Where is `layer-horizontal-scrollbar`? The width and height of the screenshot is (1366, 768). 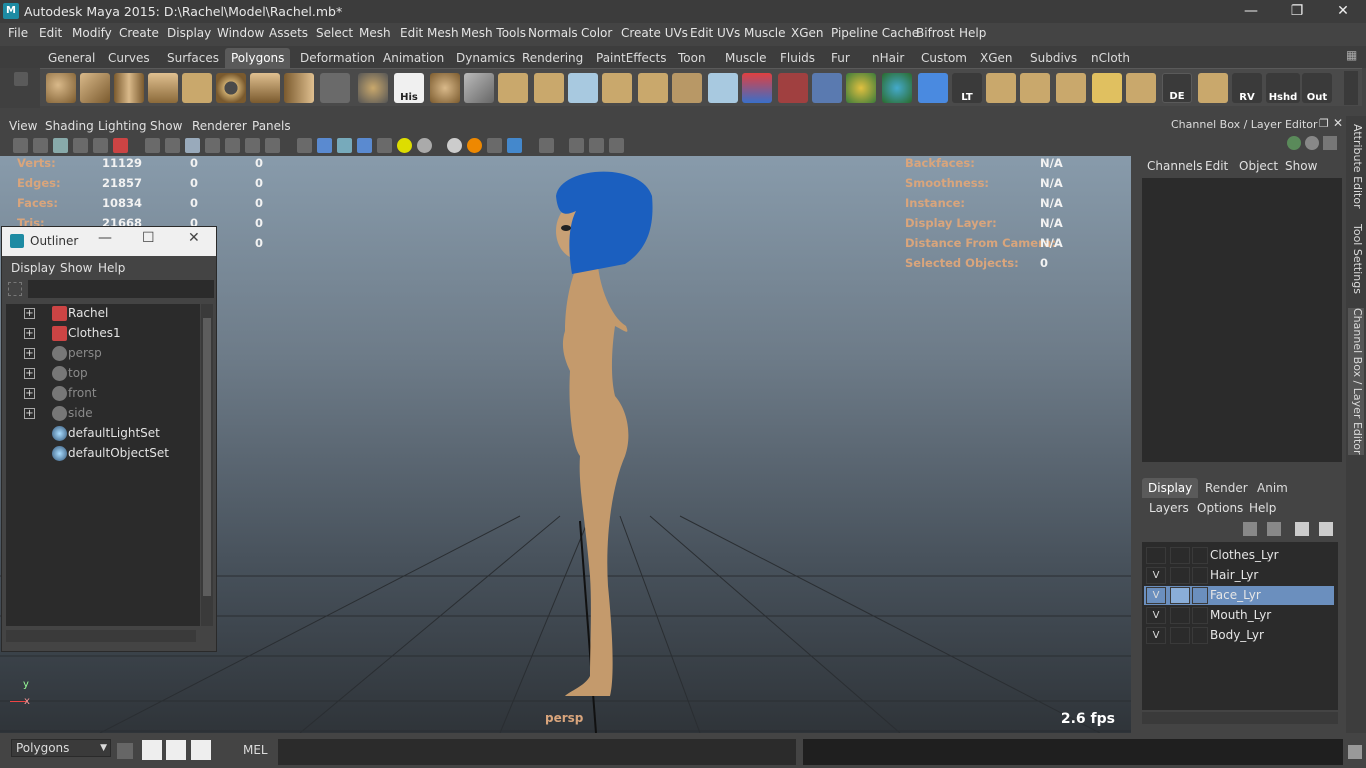 layer-horizontal-scrollbar is located at coordinates (1240, 718).